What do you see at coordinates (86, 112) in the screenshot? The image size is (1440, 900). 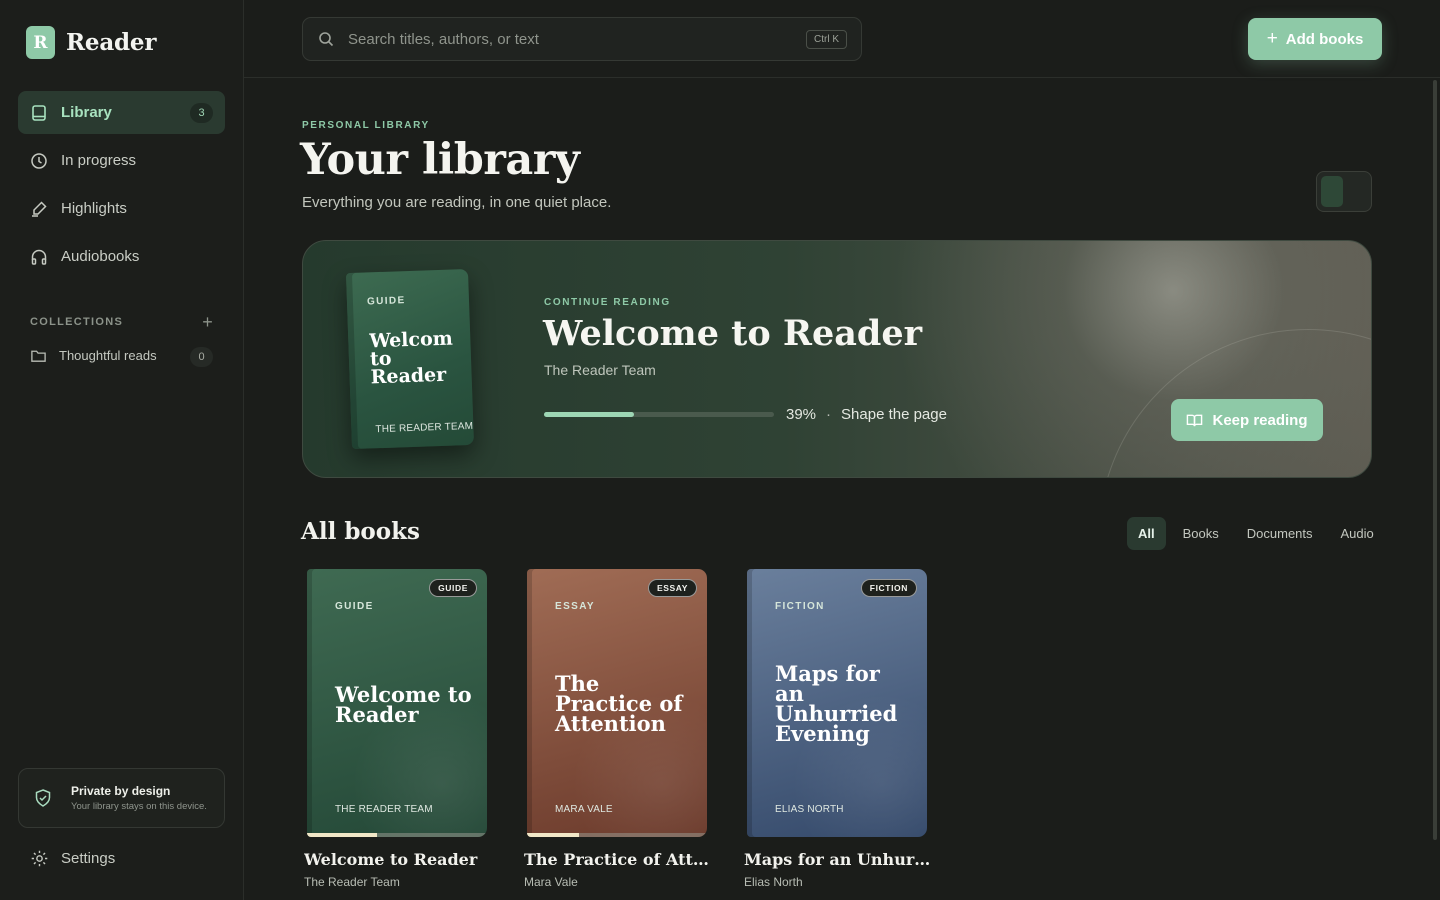 I see `sidebar-item-label: Library` at bounding box center [86, 112].